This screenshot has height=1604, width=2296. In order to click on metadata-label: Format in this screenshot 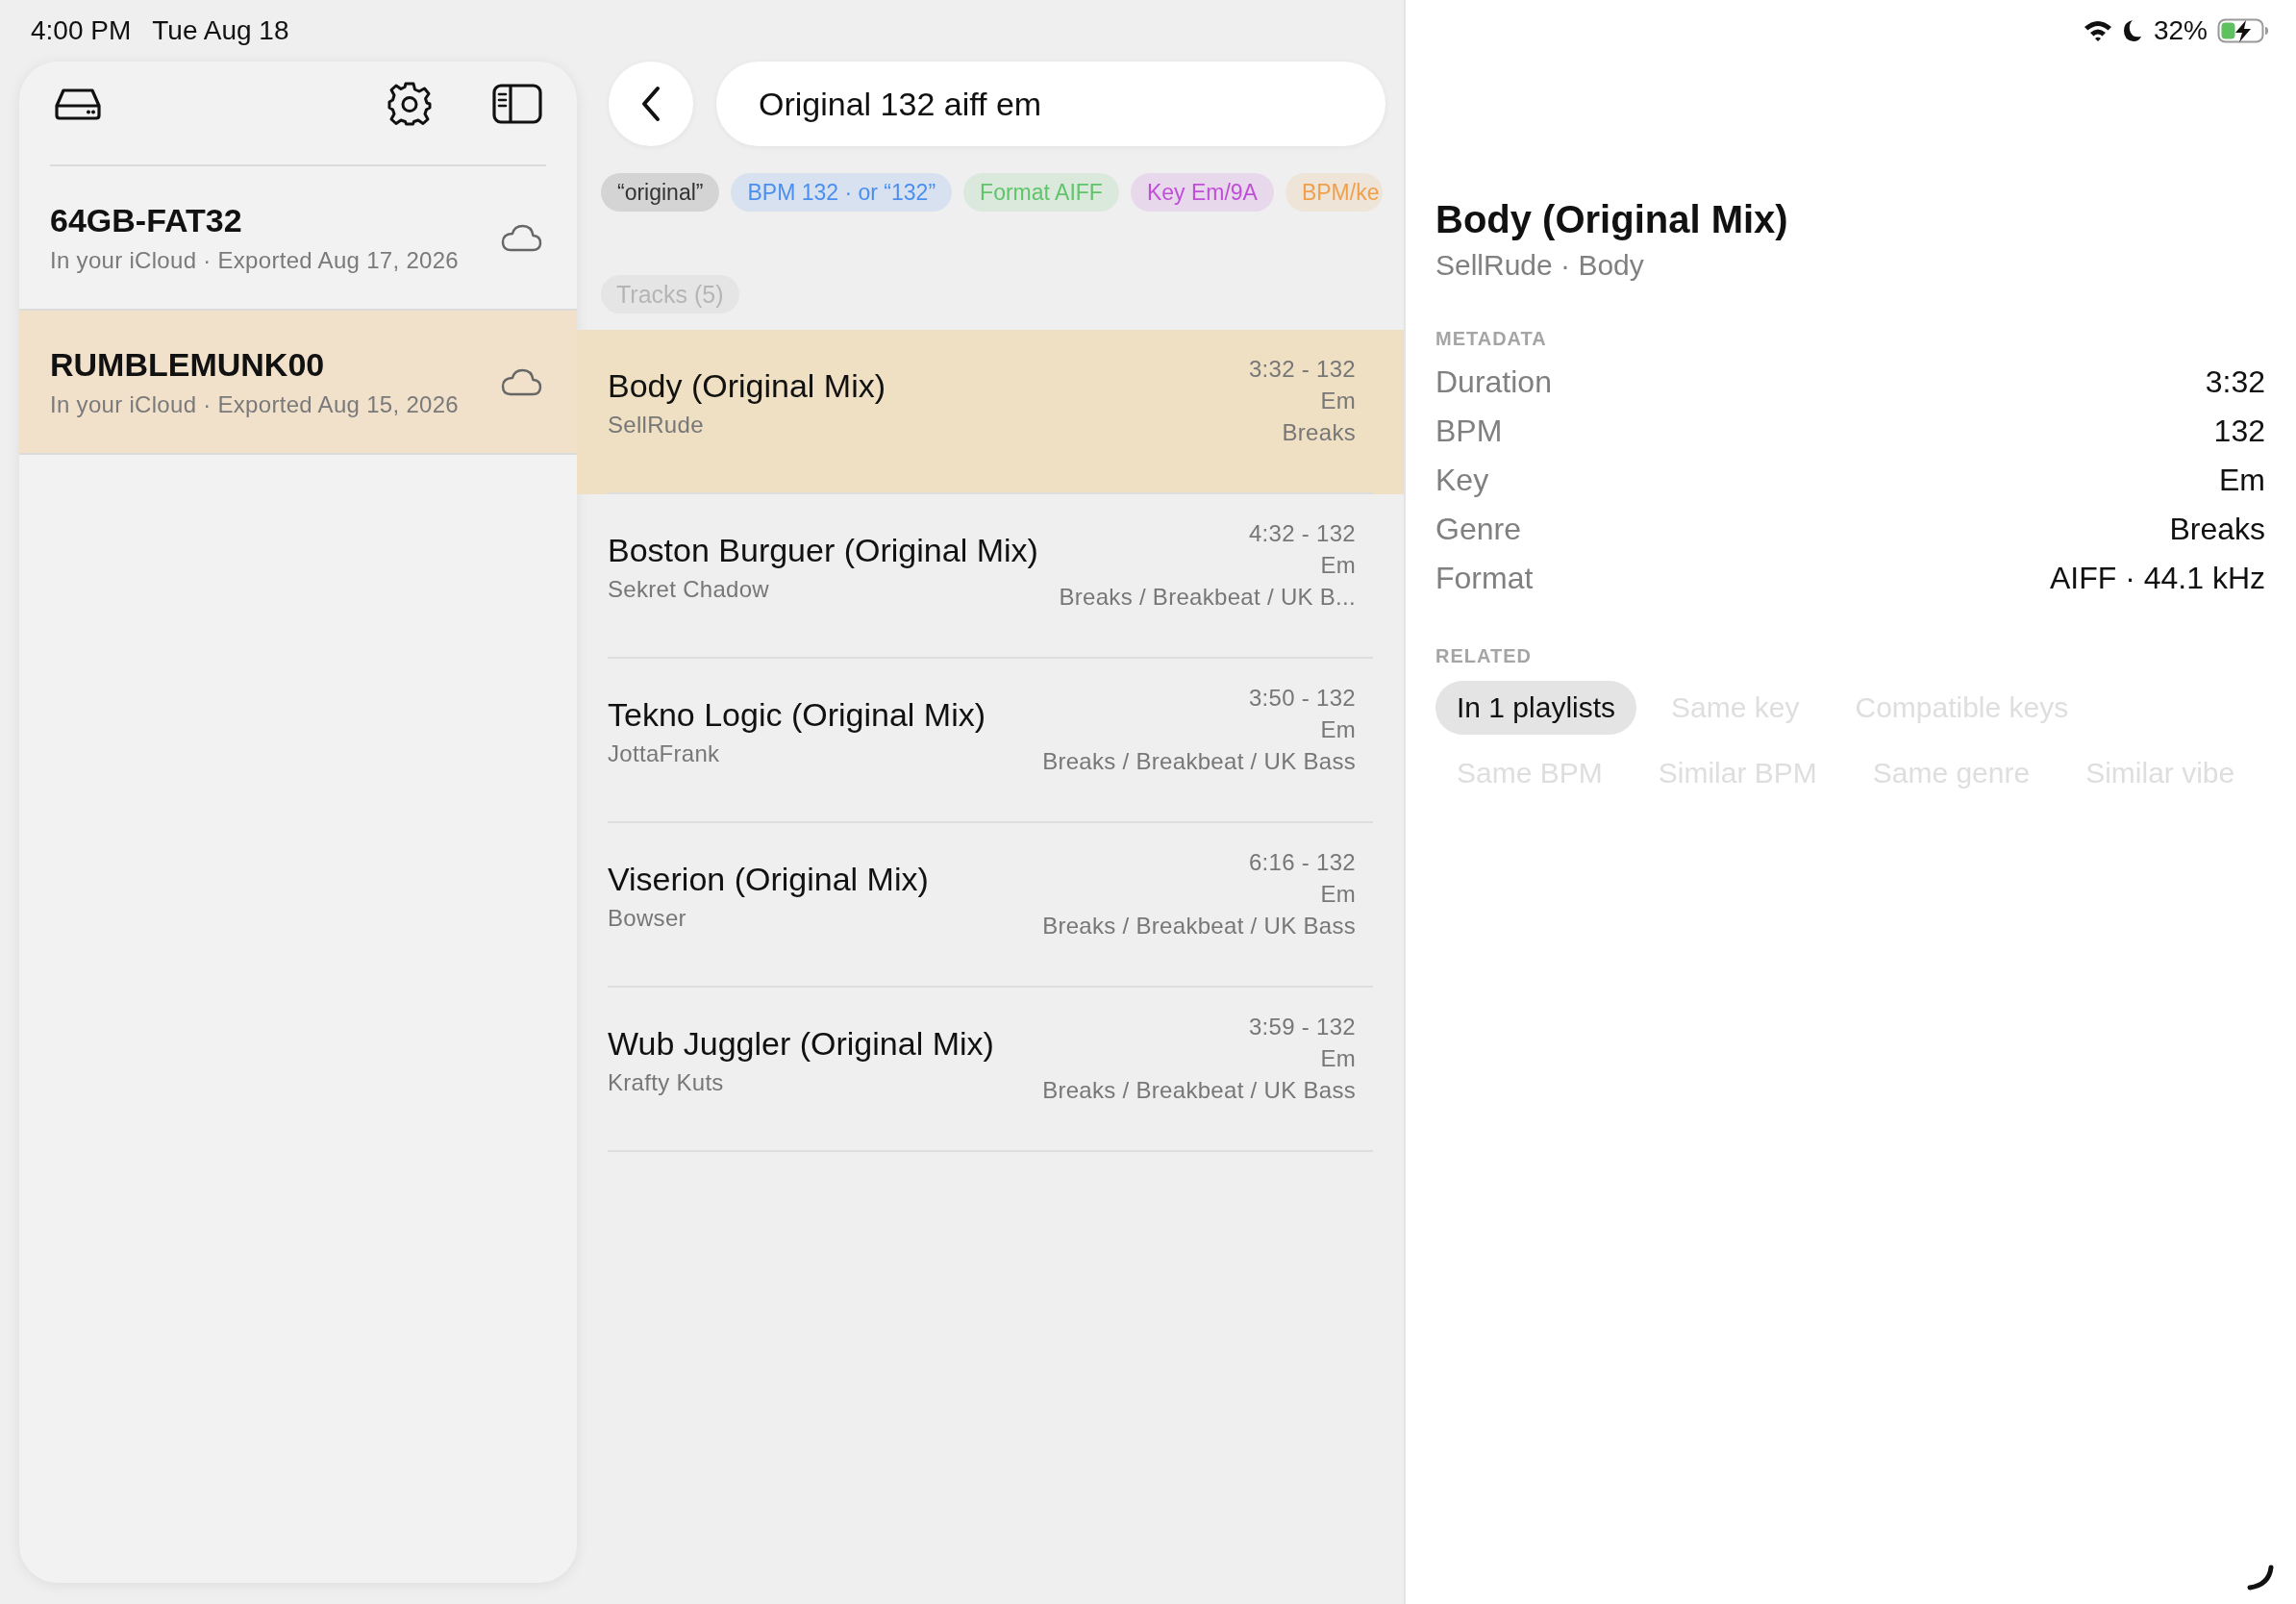, I will do `click(1484, 578)`.